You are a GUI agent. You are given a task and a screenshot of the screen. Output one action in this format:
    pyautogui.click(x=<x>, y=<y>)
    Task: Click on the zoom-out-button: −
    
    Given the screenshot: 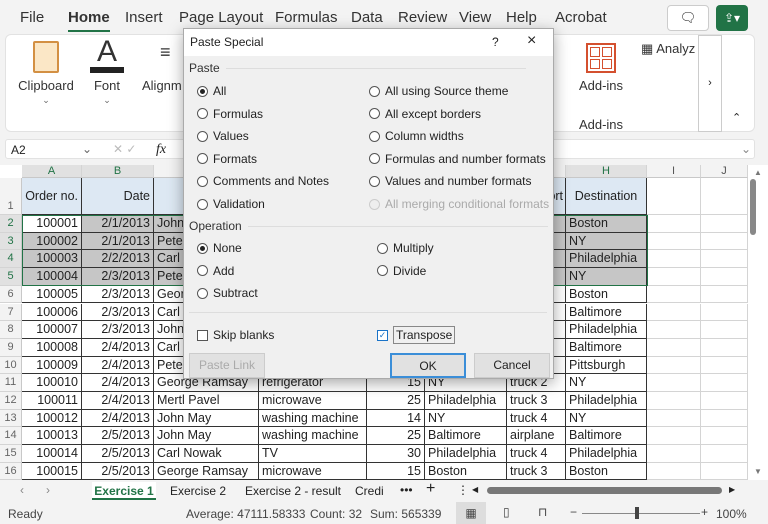 What is the action you would take?
    pyautogui.click(x=573, y=512)
    